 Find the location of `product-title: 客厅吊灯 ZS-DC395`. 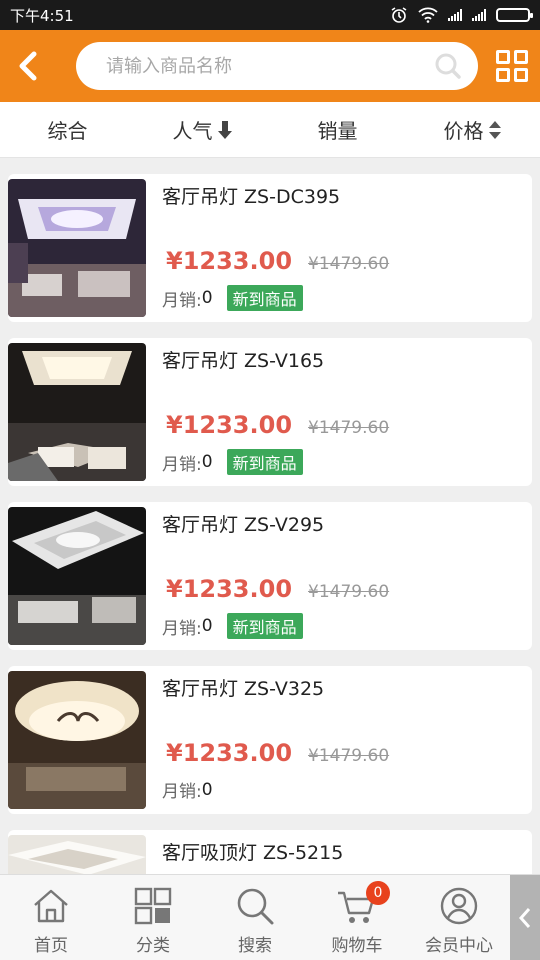

product-title: 客厅吊灯 ZS-DC395 is located at coordinates (347, 195).